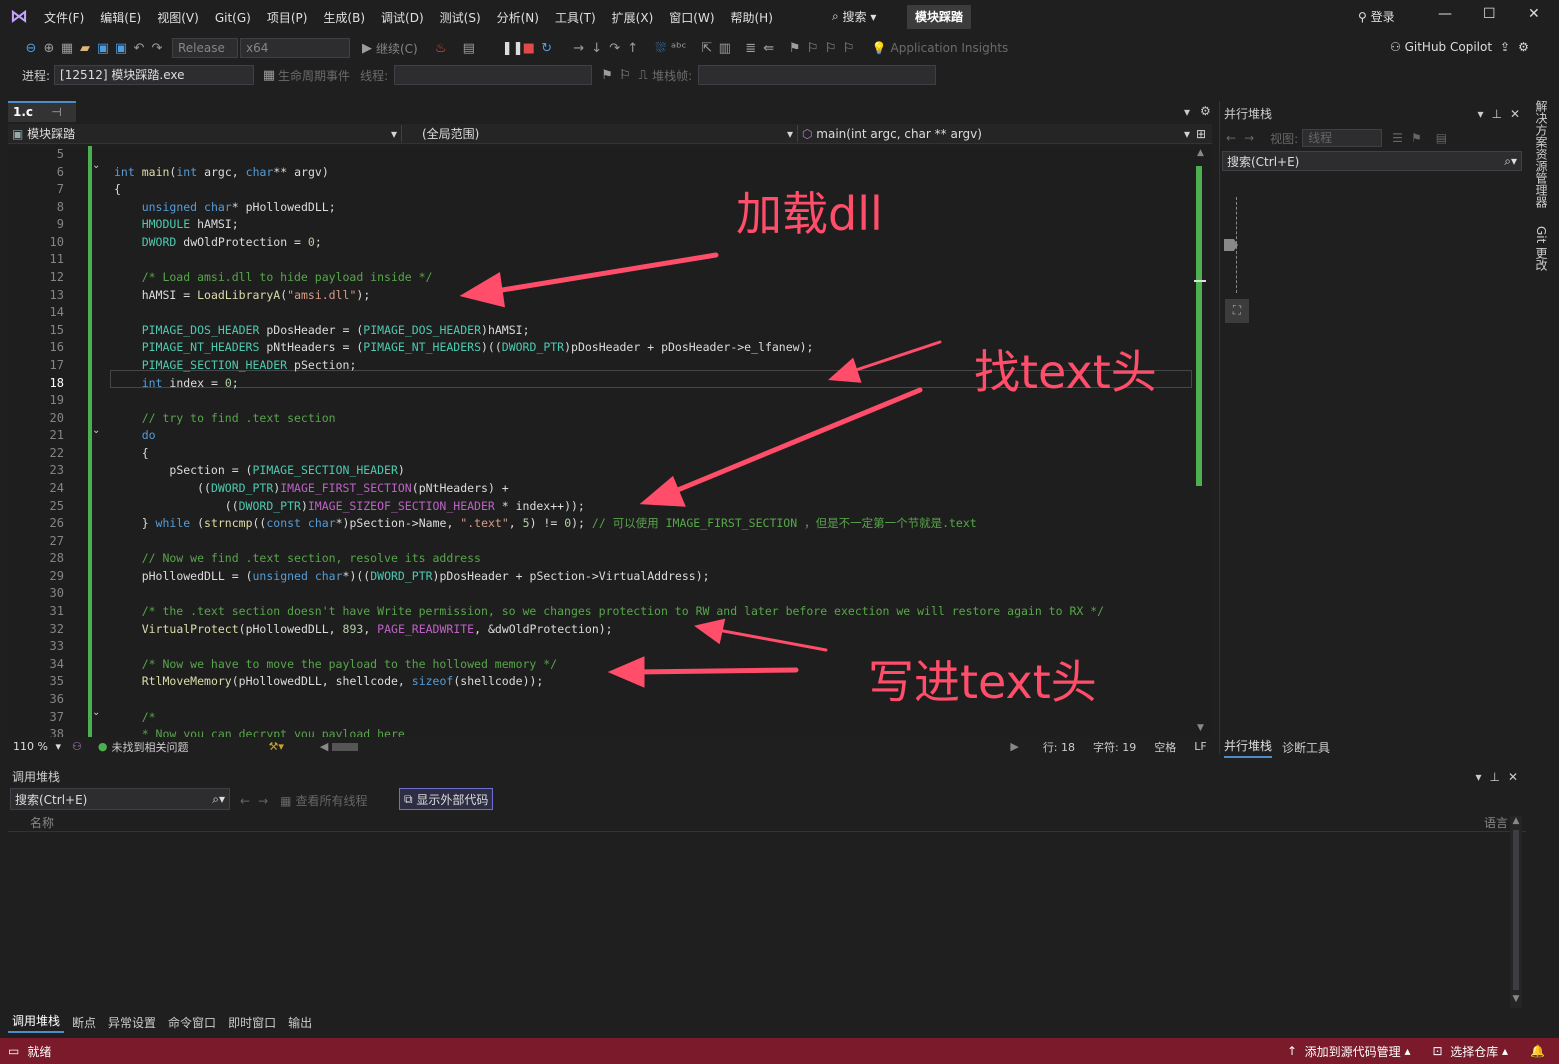 This screenshot has width=1559, height=1064. What do you see at coordinates (1416, 138) in the screenshot?
I see `flag-icon: ⚑` at bounding box center [1416, 138].